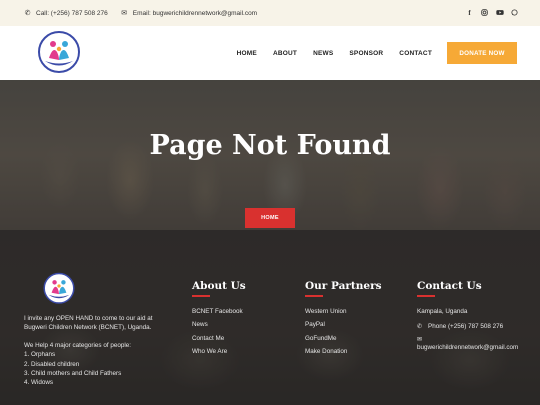  Describe the element at coordinates (72, 13) in the screenshot. I see `call-text: Call: (+256) 787 508 276` at that location.